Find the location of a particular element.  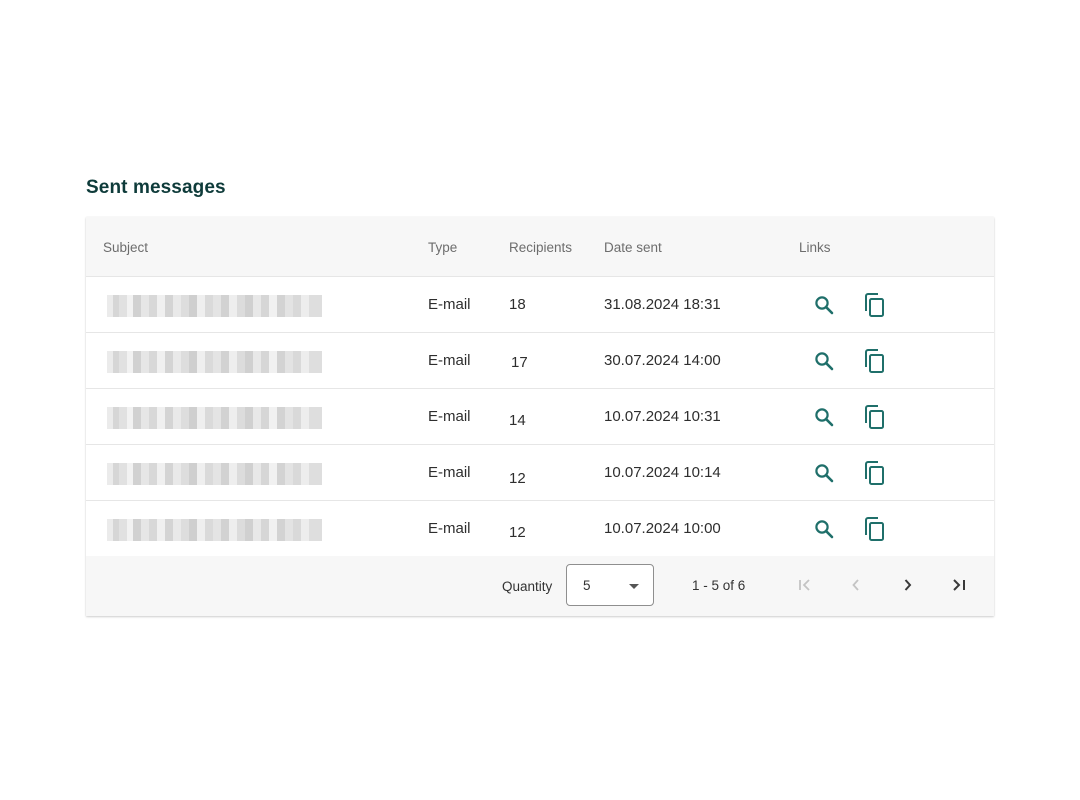

table-row: E-mail 12 10.07.2024 10:00 is located at coordinates (540, 529).